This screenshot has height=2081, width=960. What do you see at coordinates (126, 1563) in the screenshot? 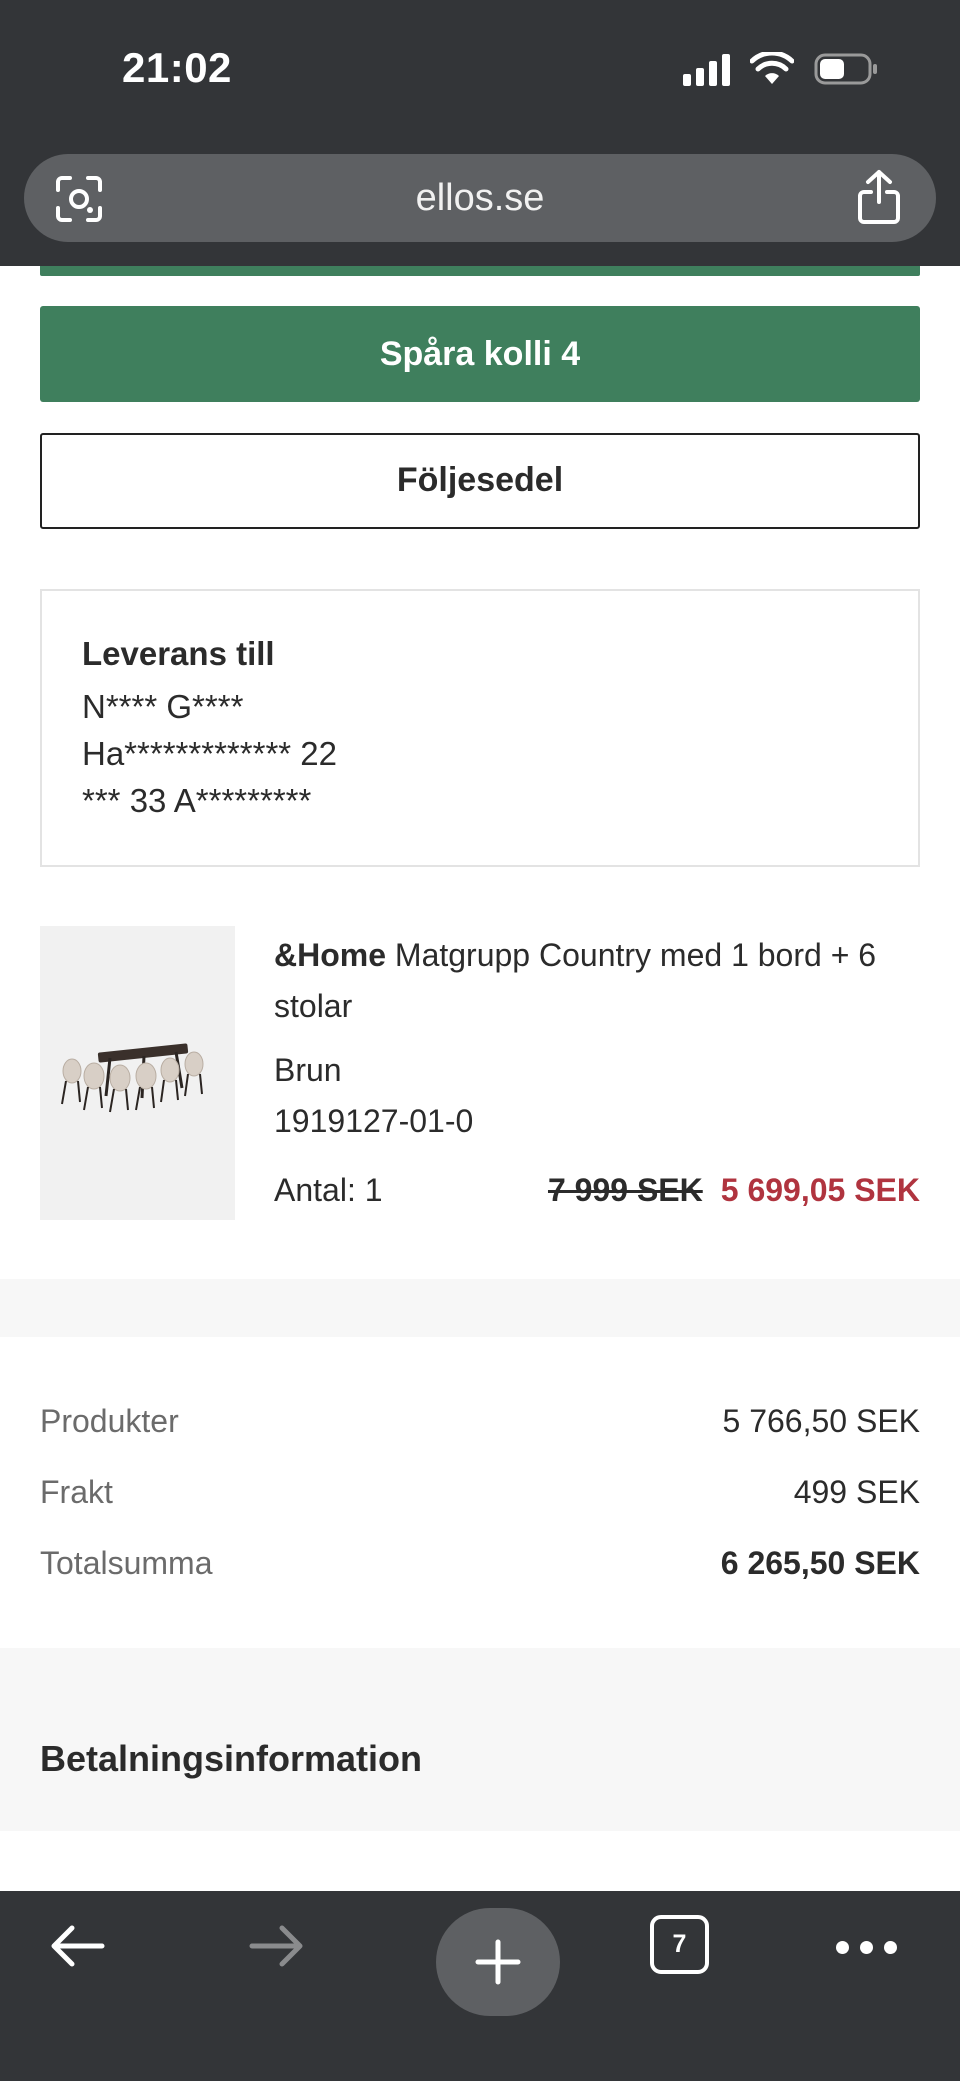
I see `summary-label: Totalsumma` at bounding box center [126, 1563].